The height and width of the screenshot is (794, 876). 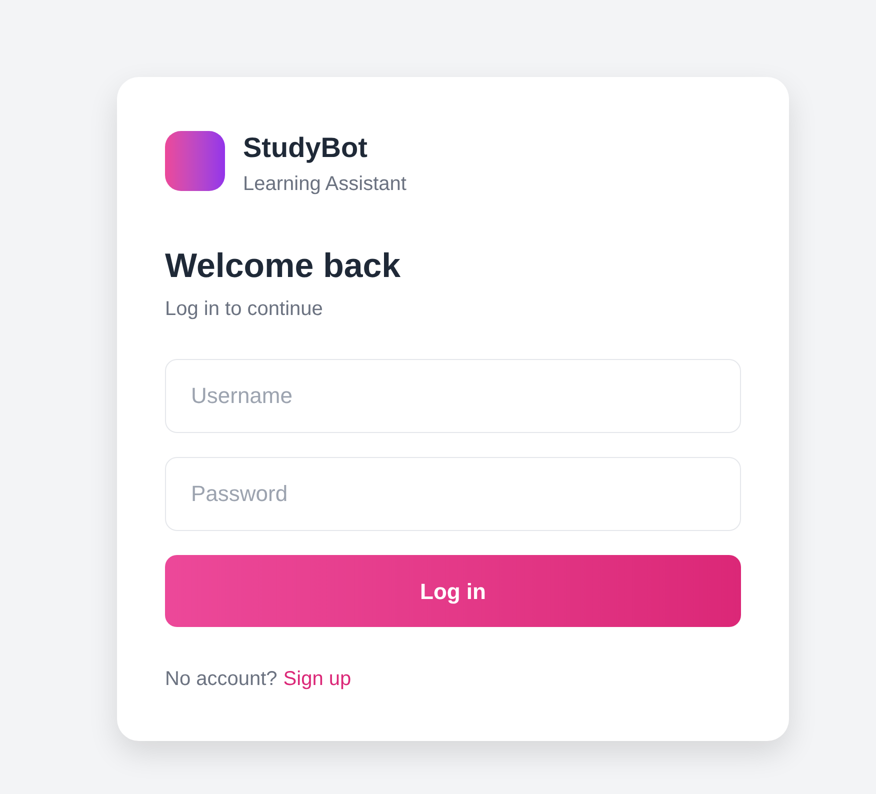 What do you see at coordinates (221, 679) in the screenshot?
I see `signup-prompt: No account?` at bounding box center [221, 679].